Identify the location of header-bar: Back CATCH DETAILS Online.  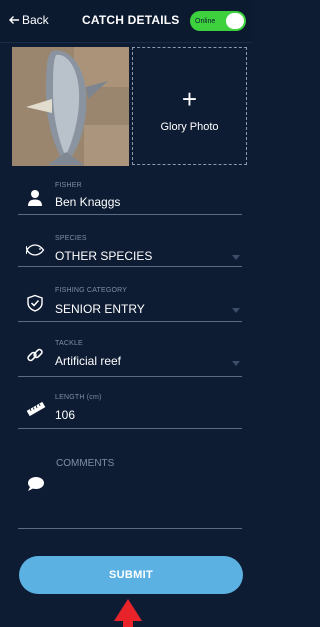
(126, 21).